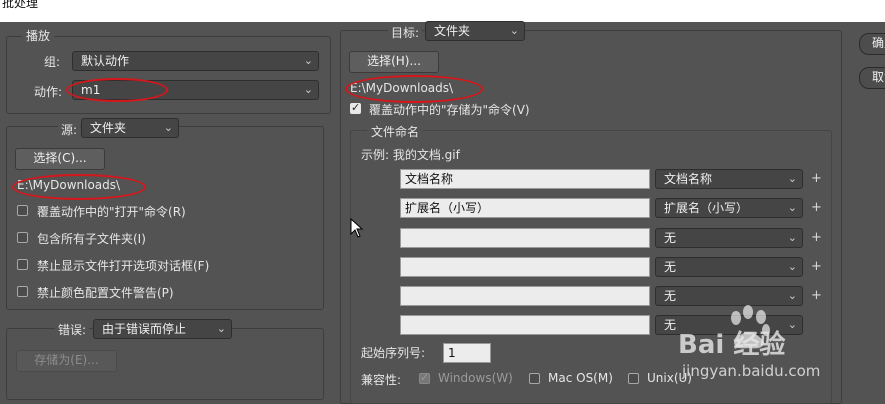 The width and height of the screenshot is (885, 404). What do you see at coordinates (751, 371) in the screenshot?
I see `watermark-url: jingyan.baidu.com` at bounding box center [751, 371].